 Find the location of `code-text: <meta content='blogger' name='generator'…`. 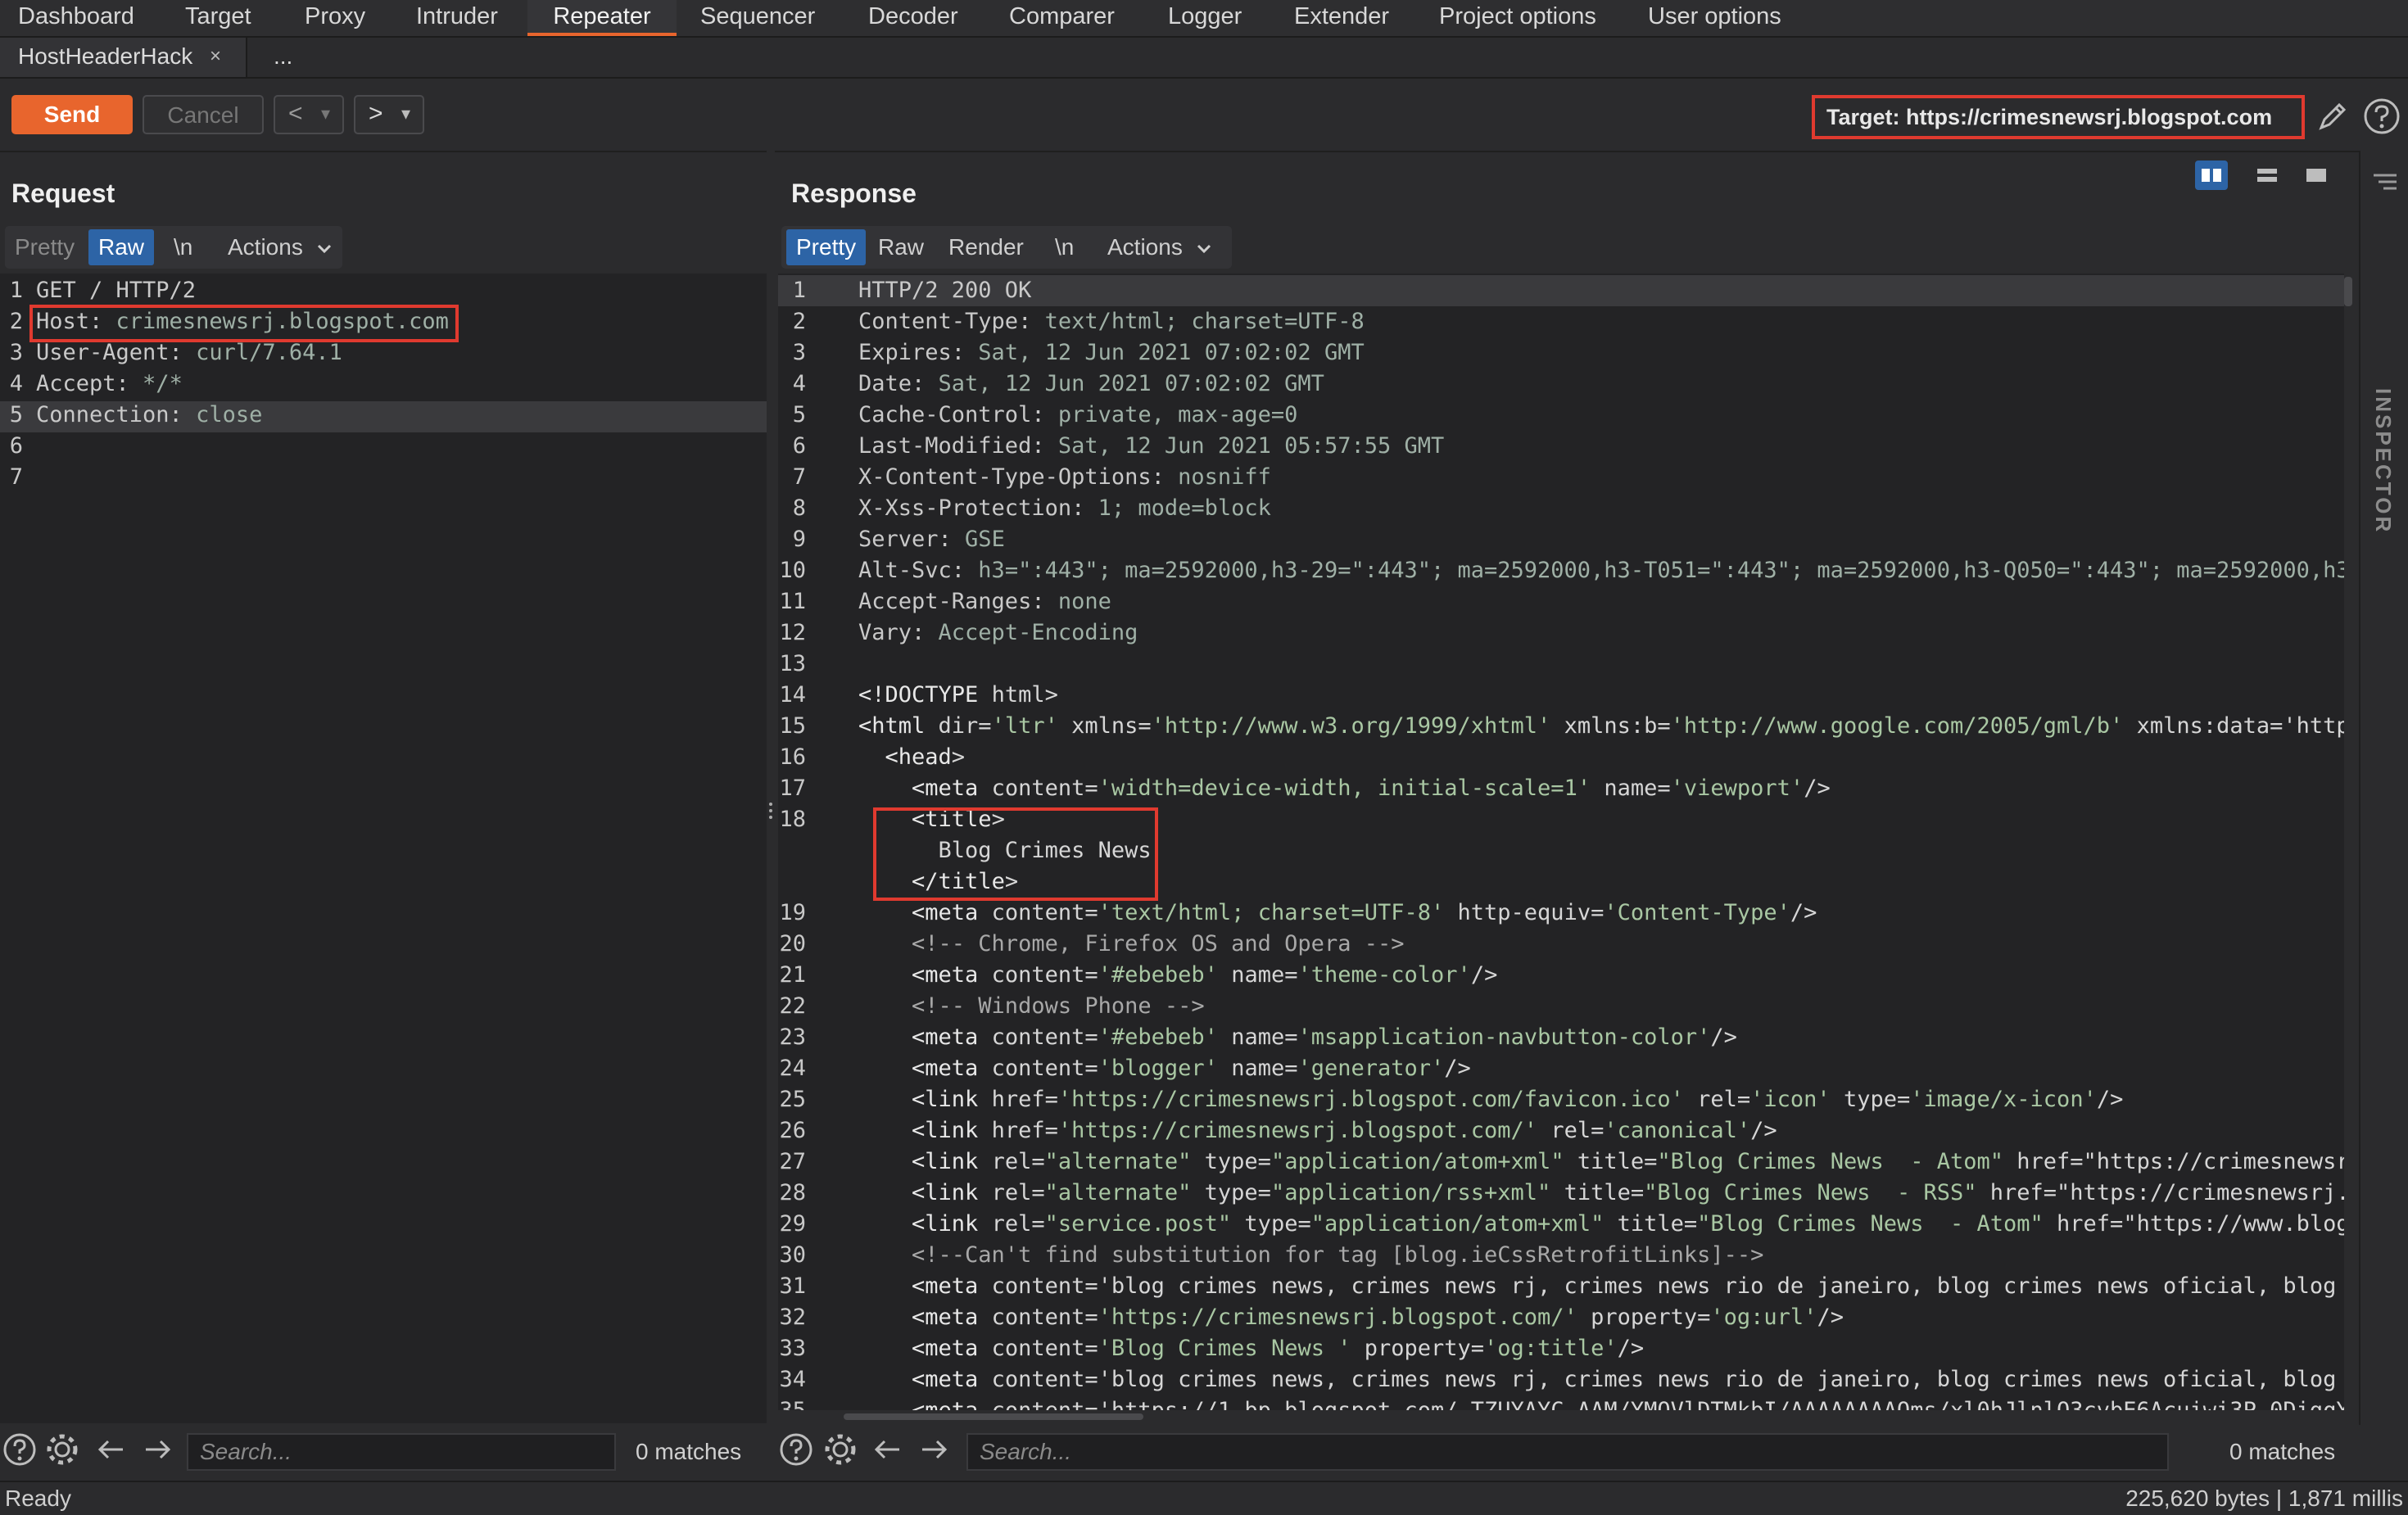

code-text: <meta content='blogger' name='generator'… is located at coordinates (1191, 1068).